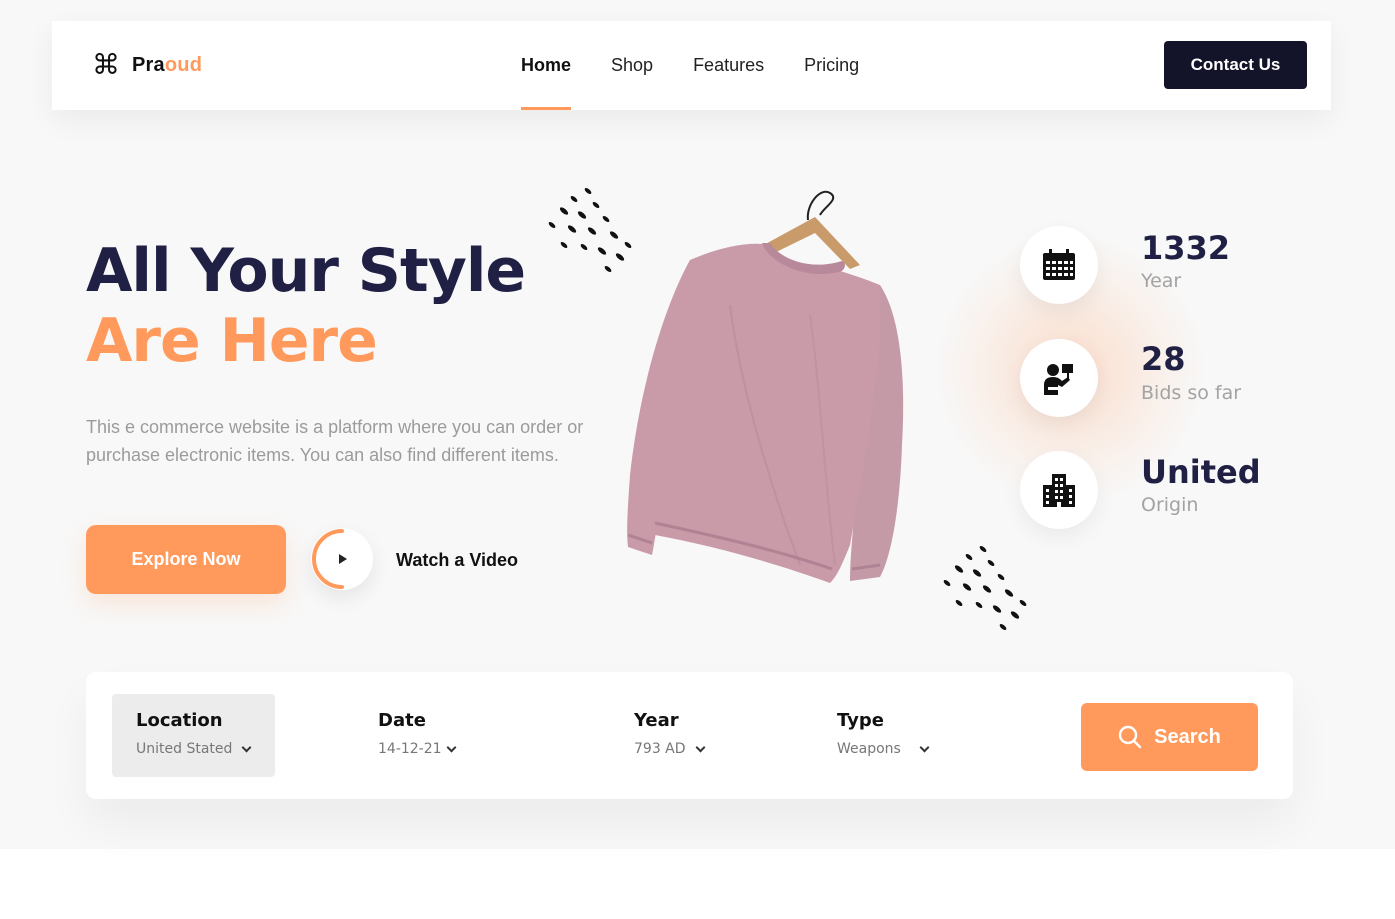 The height and width of the screenshot is (919, 1395). Describe the element at coordinates (183, 64) in the screenshot. I see `brand-name-accent: oud` at that location.